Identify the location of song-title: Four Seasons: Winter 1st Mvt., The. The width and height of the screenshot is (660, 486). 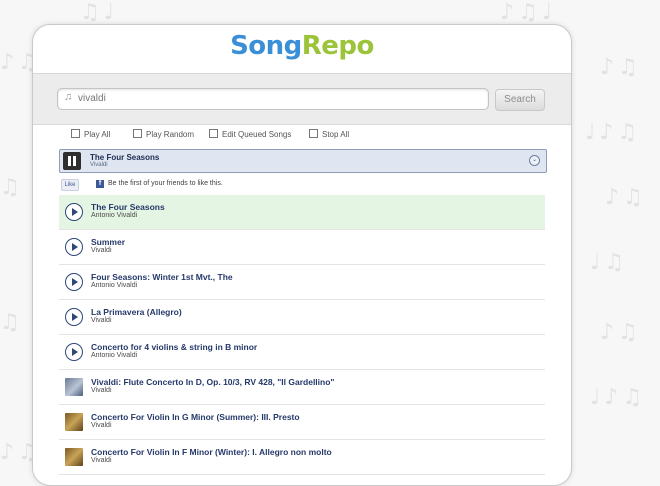
(162, 277).